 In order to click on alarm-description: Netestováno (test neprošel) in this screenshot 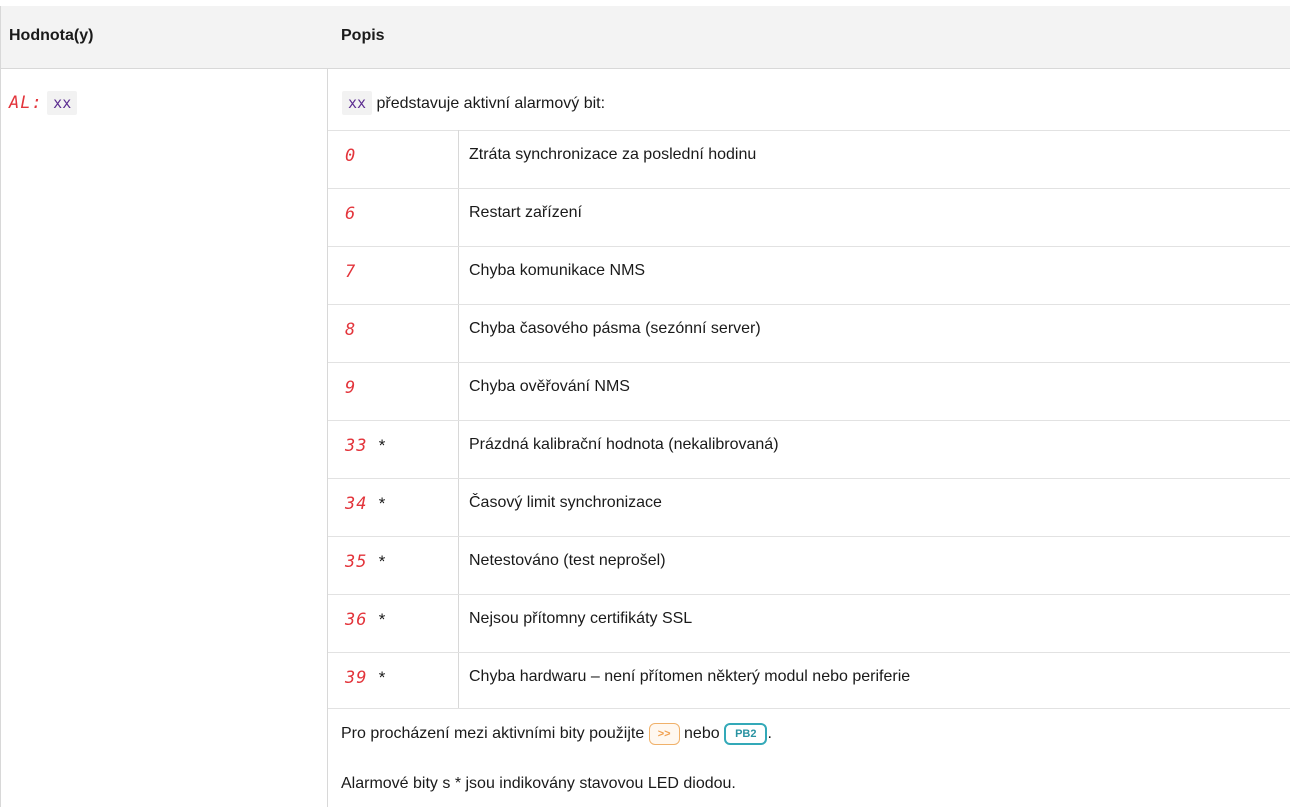, I will do `click(567, 560)`.